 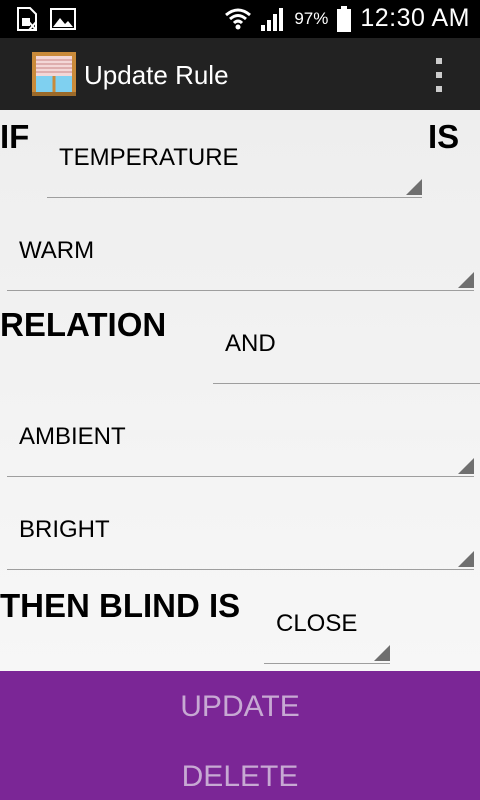 I want to click on battery-icon, so click(x=344, y=18).